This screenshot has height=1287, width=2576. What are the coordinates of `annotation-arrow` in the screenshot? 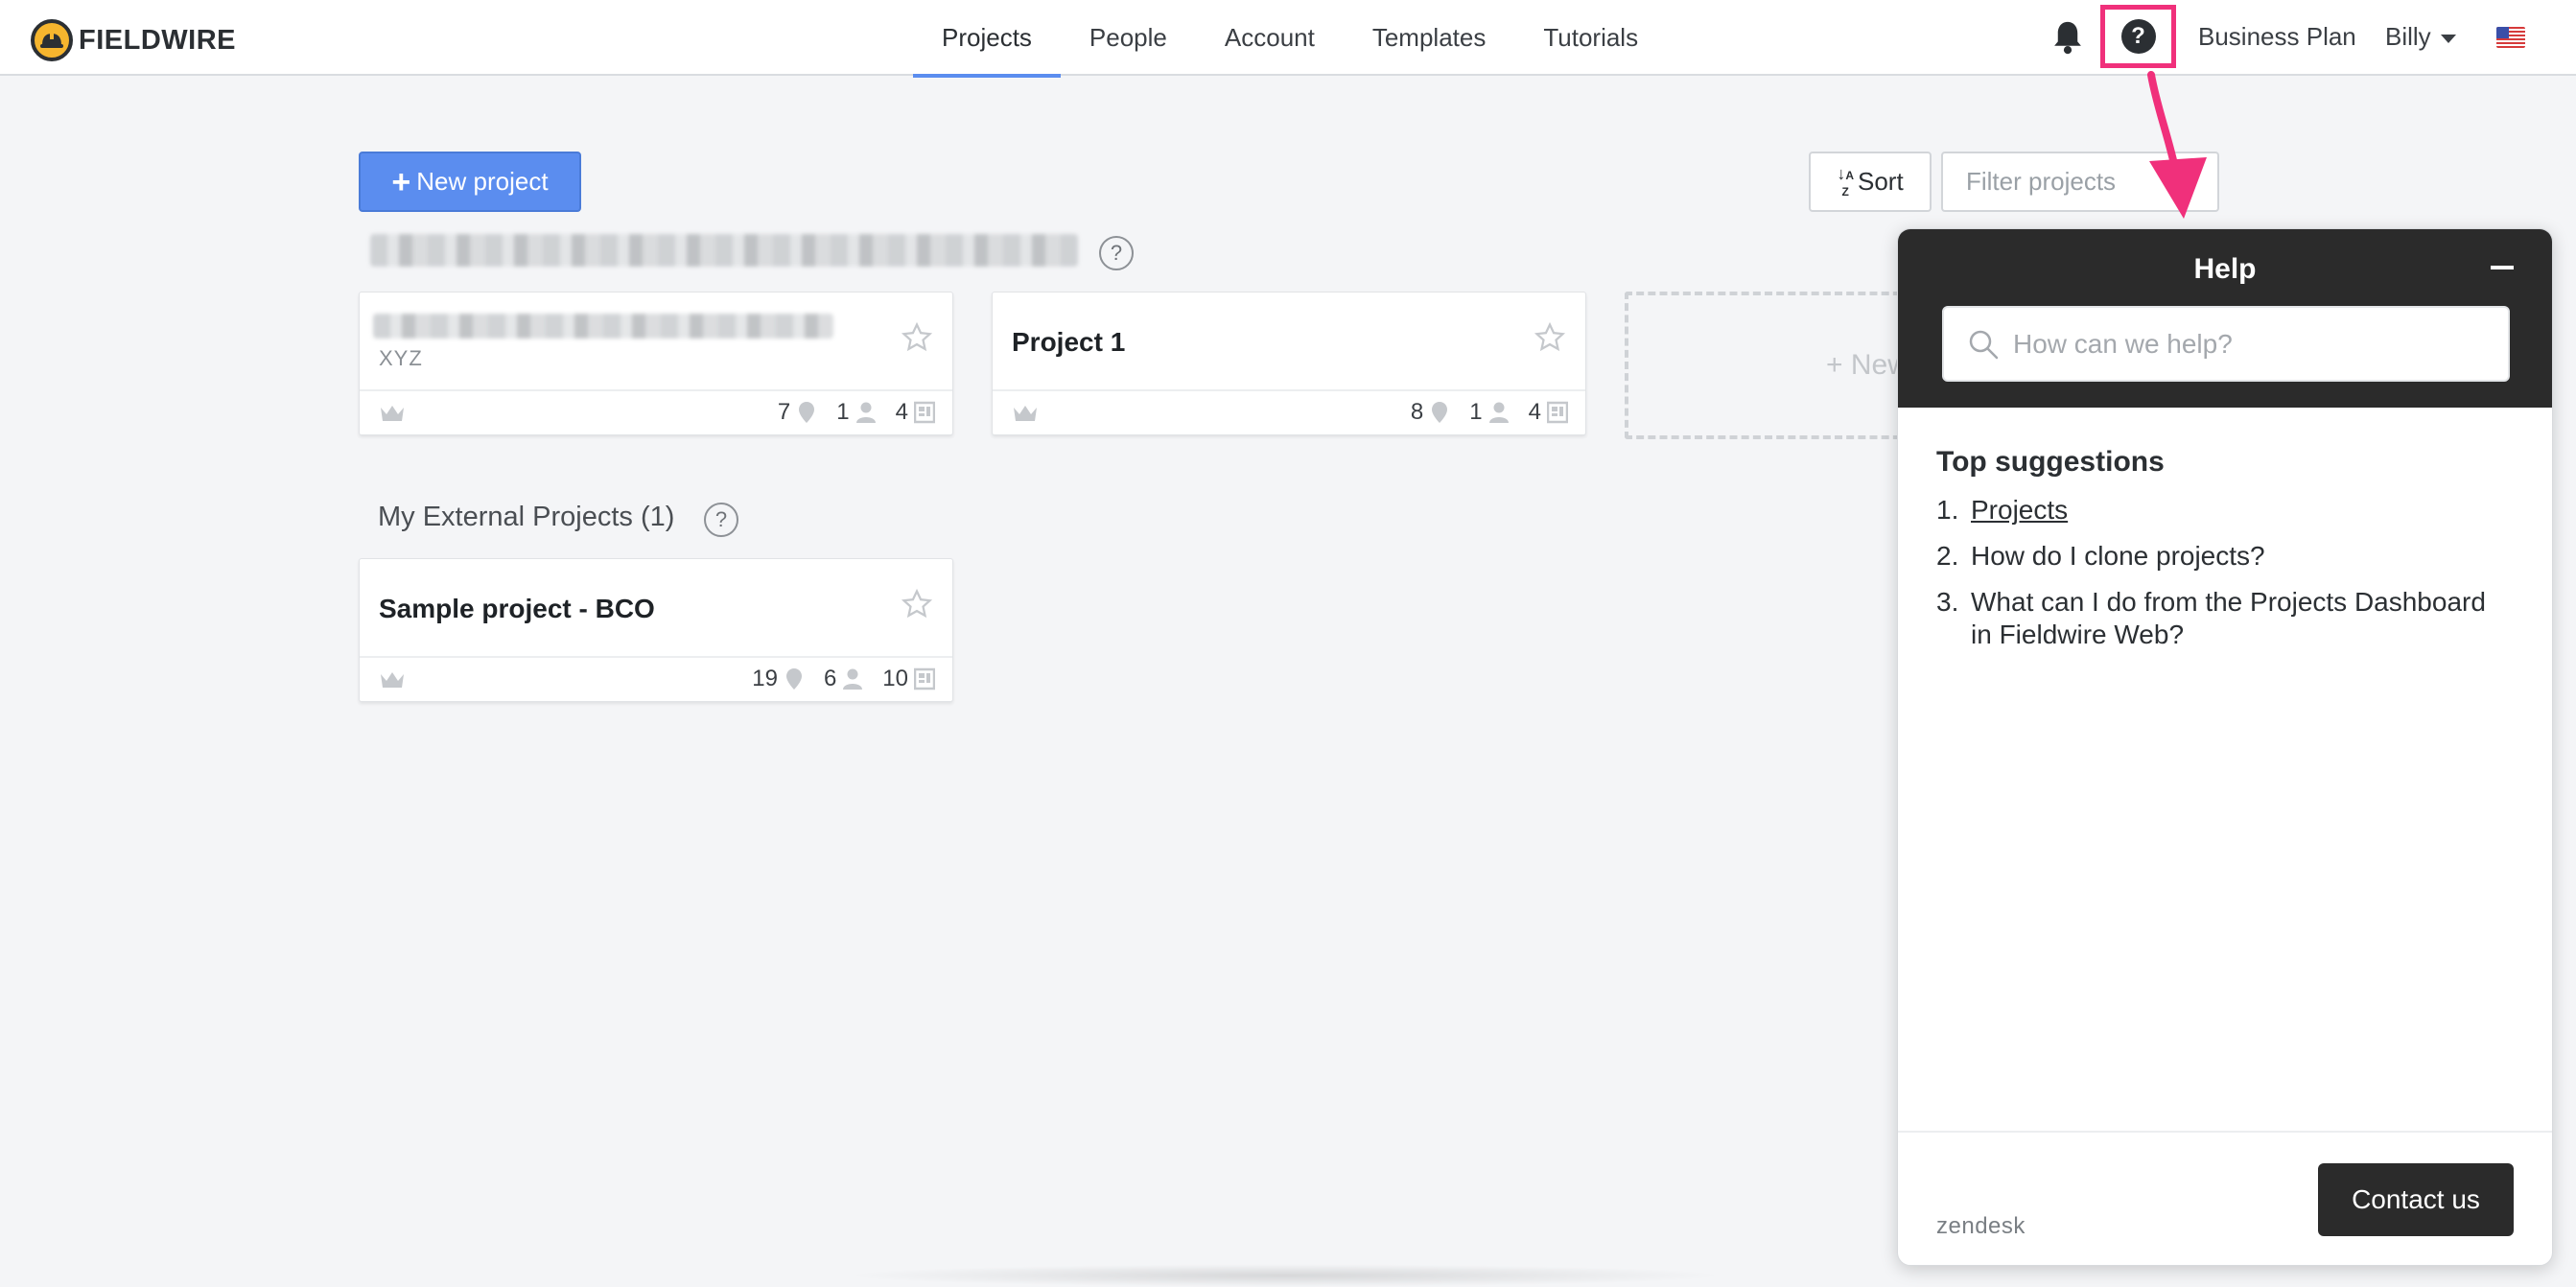 It's located at (2177, 145).